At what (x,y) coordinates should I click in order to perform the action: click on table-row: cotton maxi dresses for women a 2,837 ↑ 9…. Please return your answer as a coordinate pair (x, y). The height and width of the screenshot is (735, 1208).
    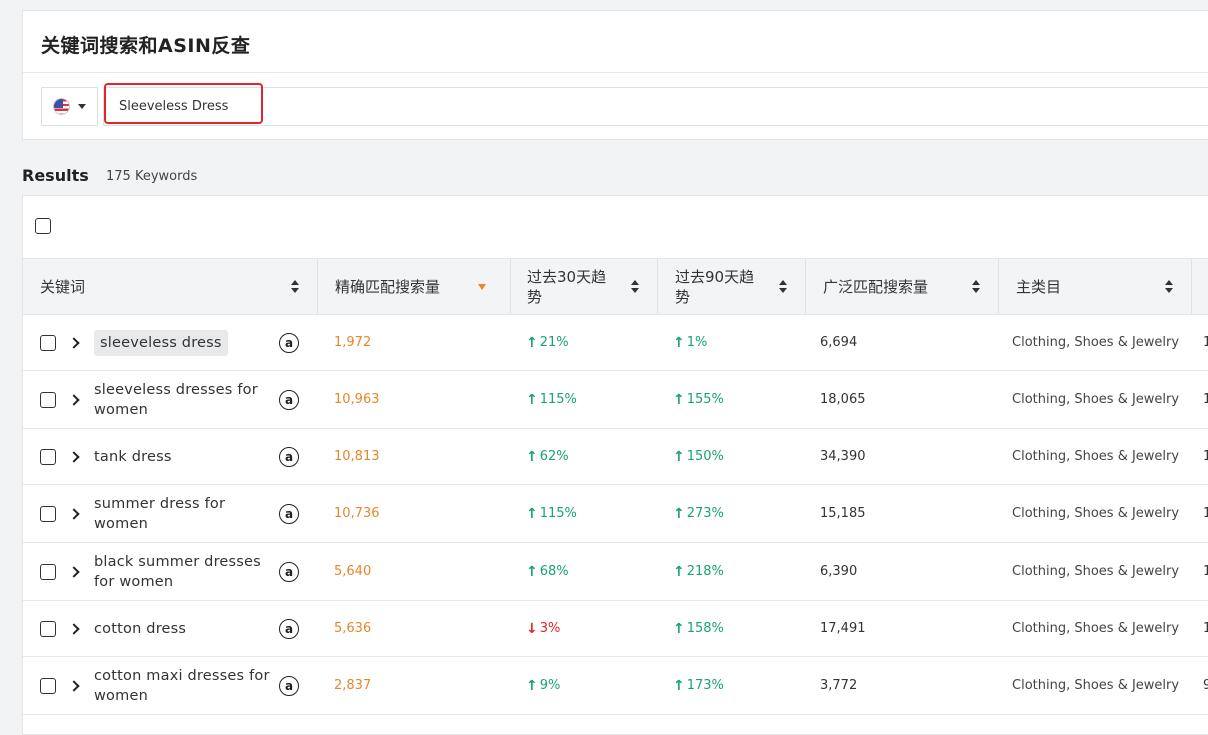
    Looking at the image, I should click on (615, 686).